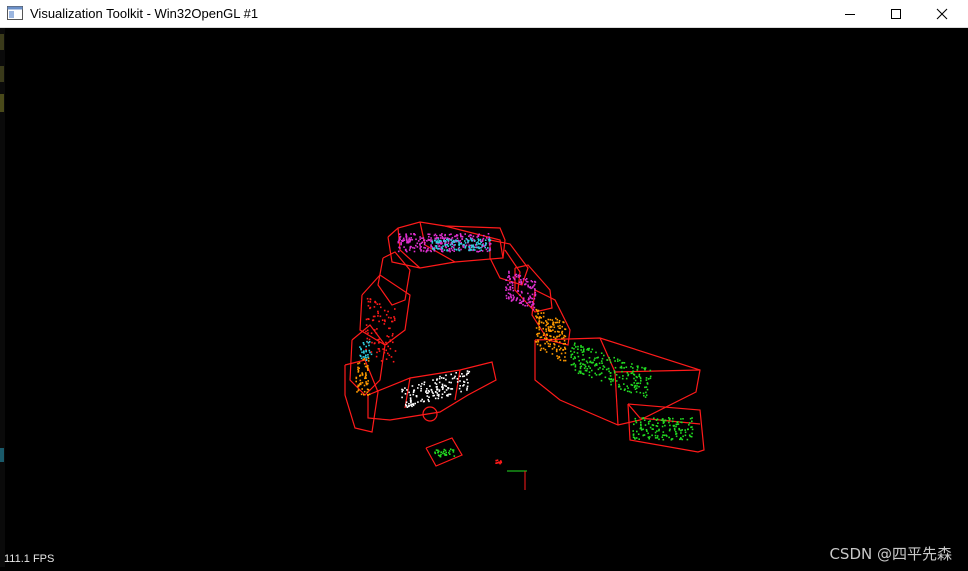 This screenshot has height=571, width=968. I want to click on minimize-button, so click(850, 13).